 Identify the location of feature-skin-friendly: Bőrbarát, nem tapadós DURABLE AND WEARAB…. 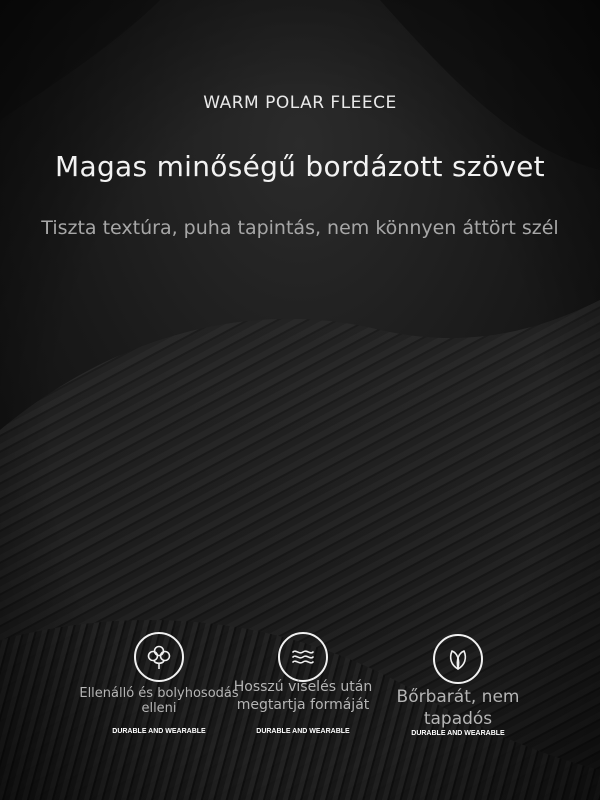
(458, 685).